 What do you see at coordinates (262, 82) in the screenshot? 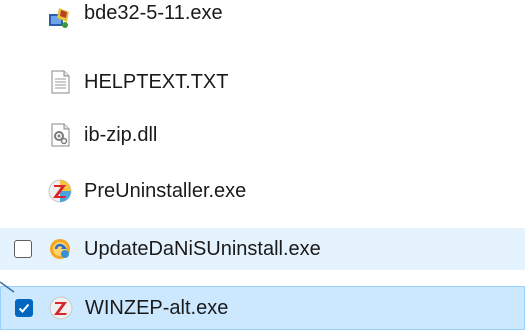
I see `file-row-helptext: HELPTEXT.TXT` at bounding box center [262, 82].